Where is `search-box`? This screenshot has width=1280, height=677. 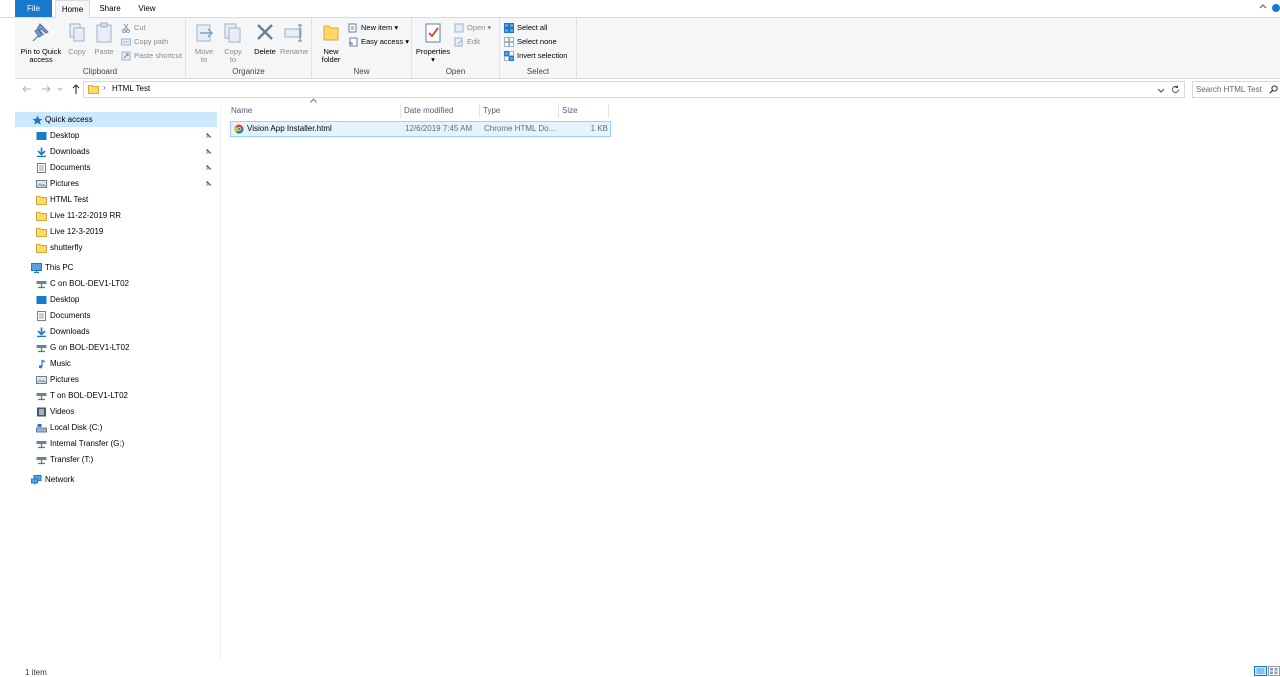 search-box is located at coordinates (1236, 89).